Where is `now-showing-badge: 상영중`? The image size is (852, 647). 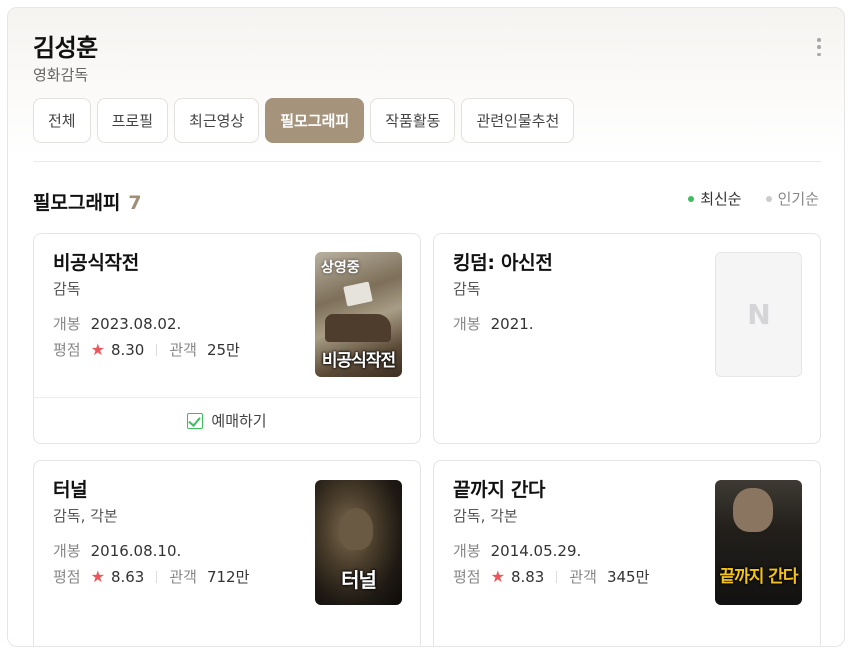 now-showing-badge: 상영중 is located at coordinates (340, 268).